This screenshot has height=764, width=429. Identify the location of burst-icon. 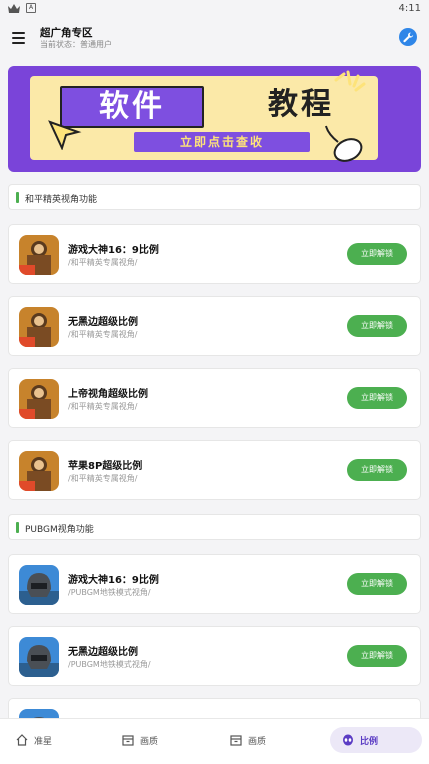
(350, 81).